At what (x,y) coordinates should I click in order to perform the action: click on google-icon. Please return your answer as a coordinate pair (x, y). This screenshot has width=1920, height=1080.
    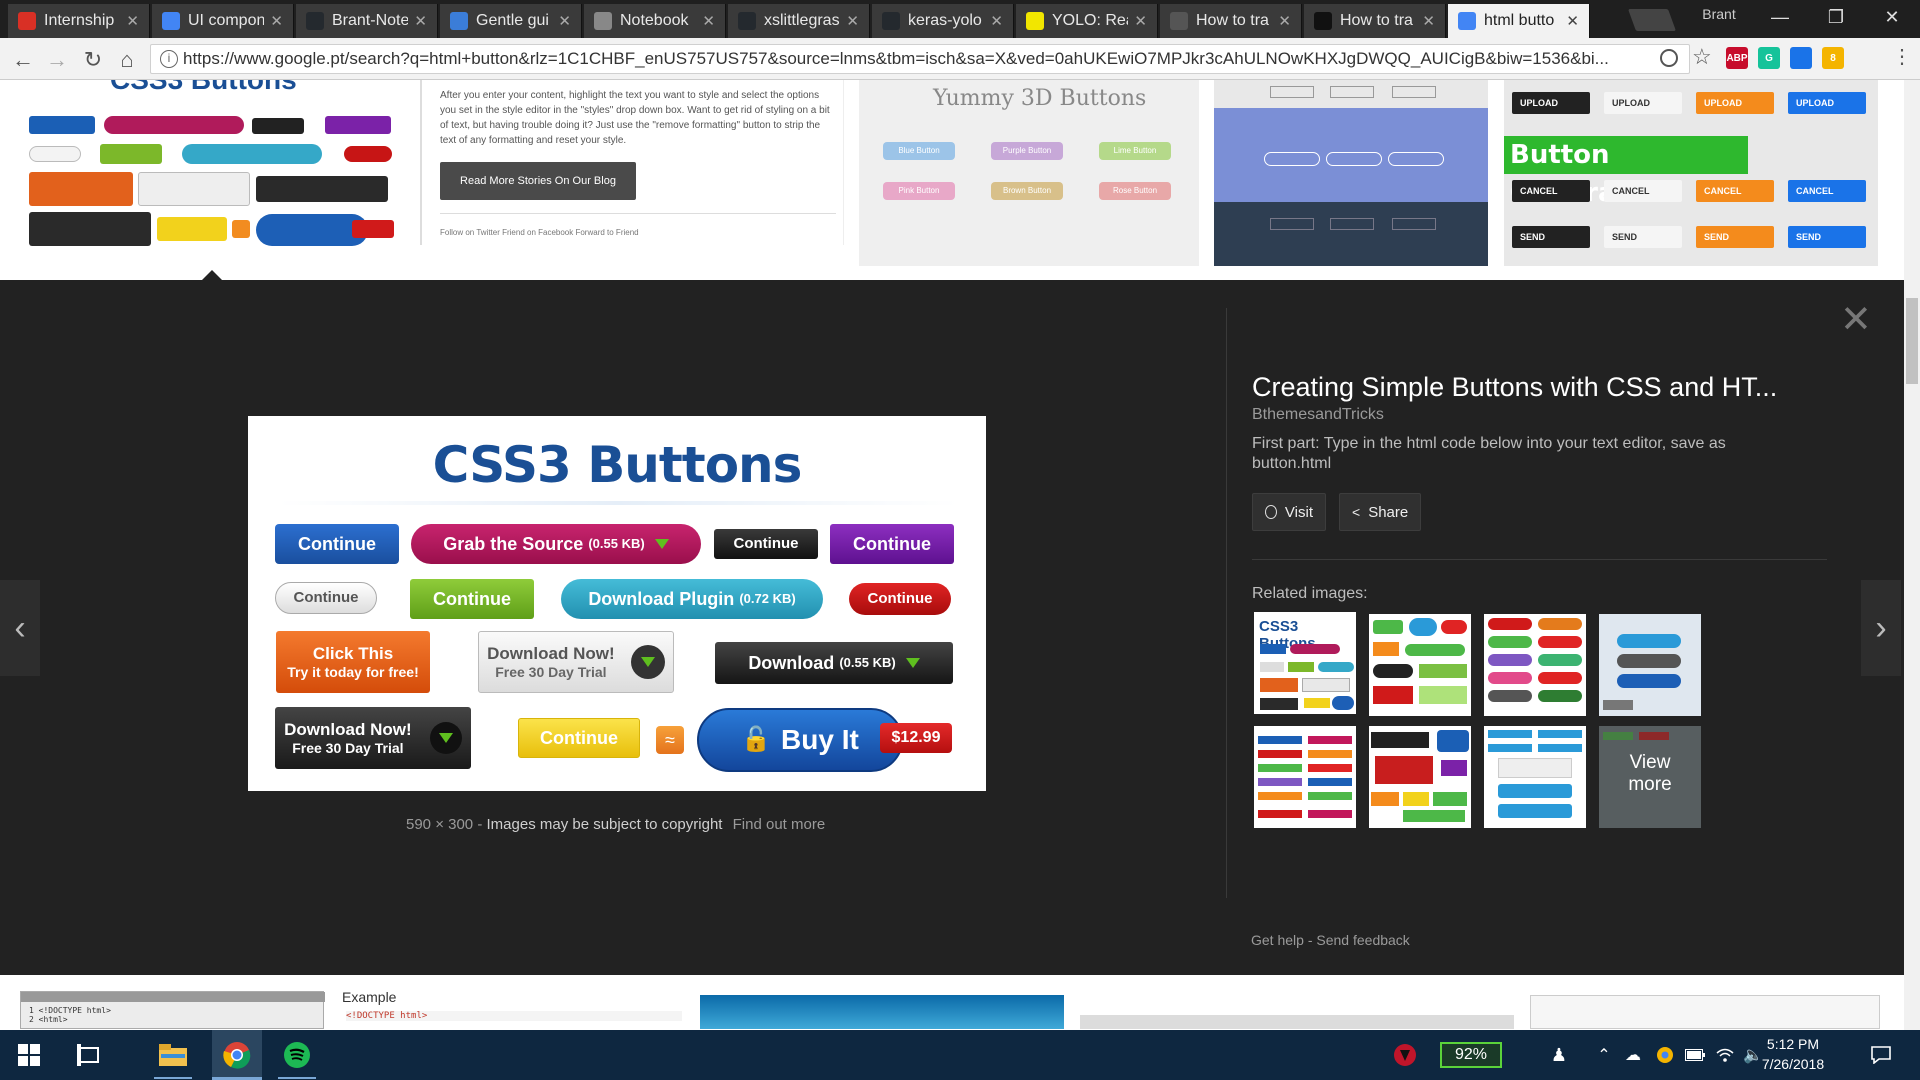
    Looking at the image, I should click on (1467, 21).